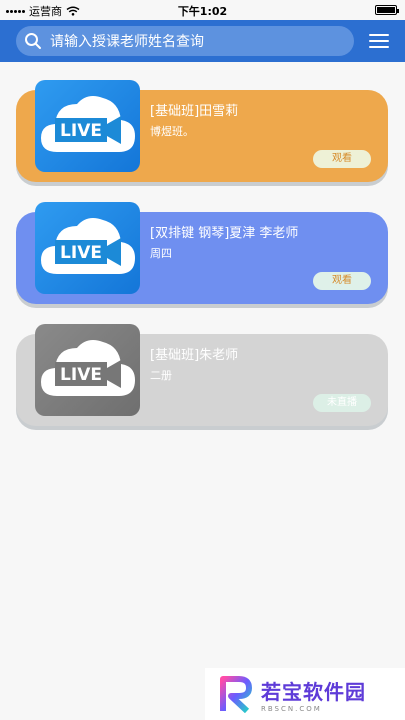 The image size is (405, 720). What do you see at coordinates (313, 691) in the screenshot?
I see `watermark-name: 若宝软件园` at bounding box center [313, 691].